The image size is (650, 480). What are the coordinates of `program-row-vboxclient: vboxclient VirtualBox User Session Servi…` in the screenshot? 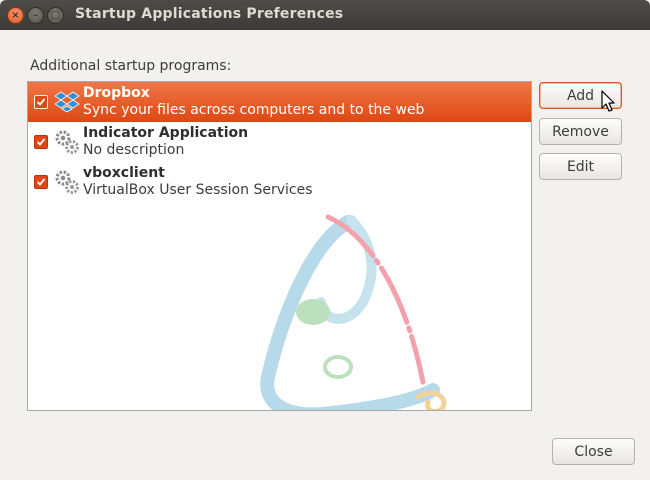 It's located at (279, 182).